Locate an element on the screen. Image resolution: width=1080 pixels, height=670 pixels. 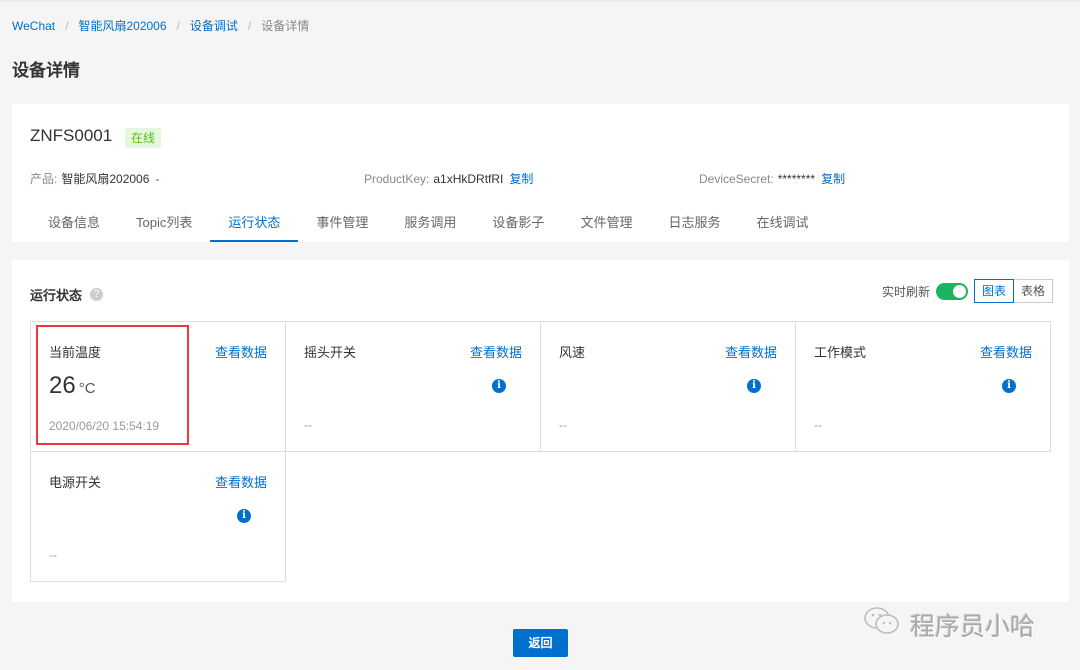
devicesecret-value: ******** is located at coordinates (796, 179).